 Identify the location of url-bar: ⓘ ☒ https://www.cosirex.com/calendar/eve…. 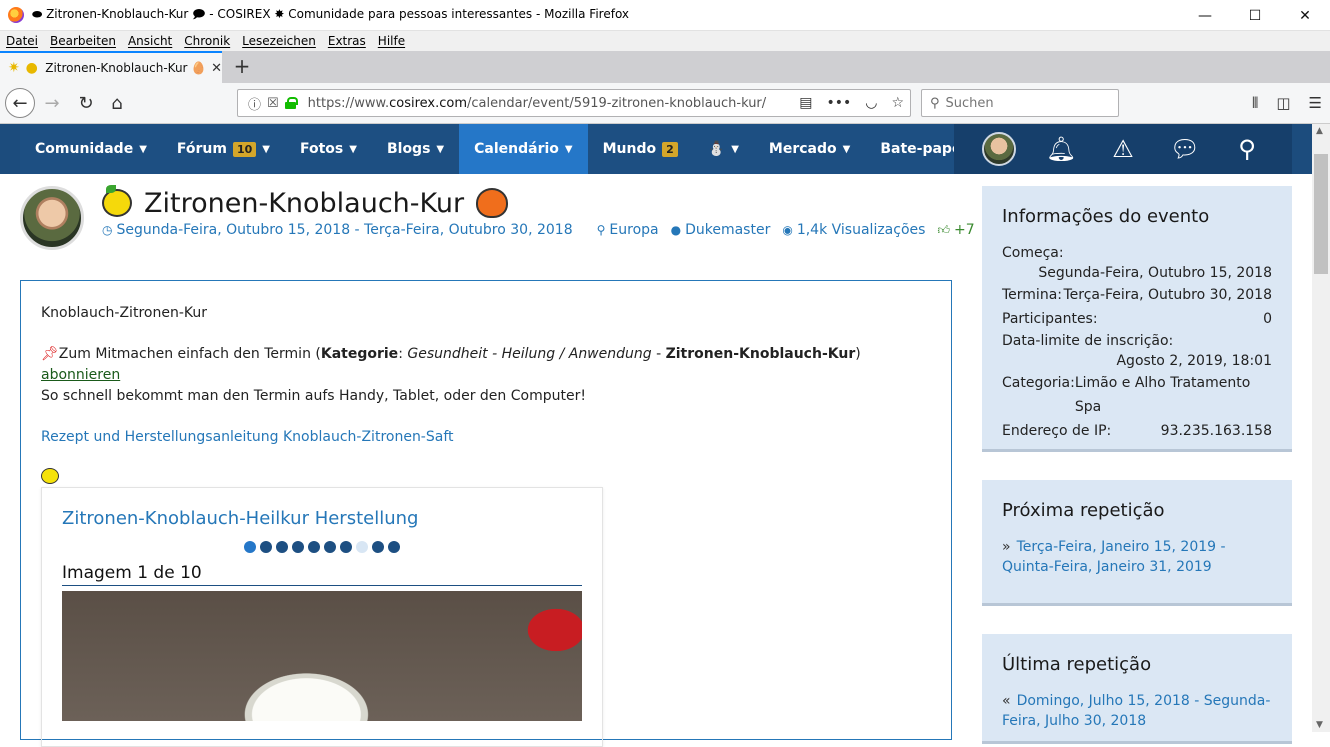
(574, 103).